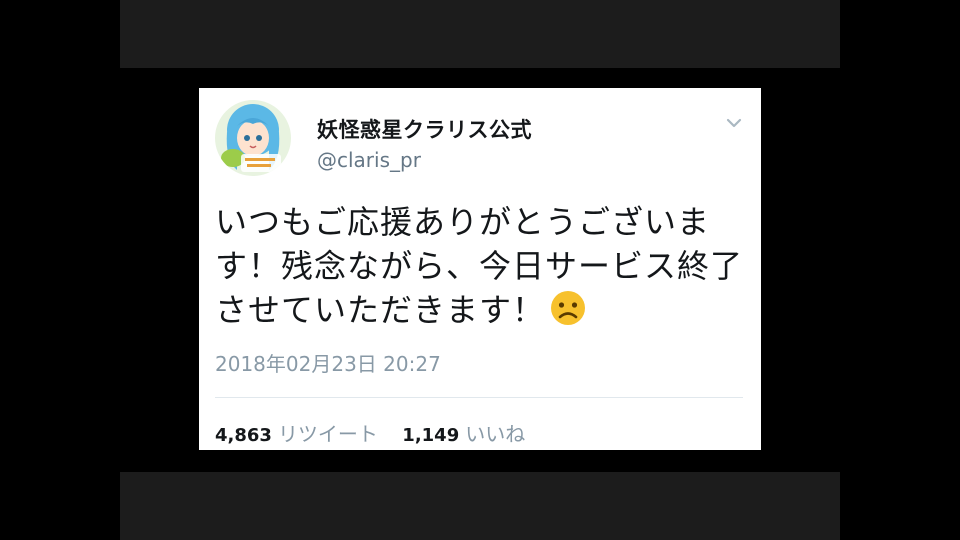  Describe the element at coordinates (369, 160) in the screenshot. I see `username-handle: @claris_pr` at that location.